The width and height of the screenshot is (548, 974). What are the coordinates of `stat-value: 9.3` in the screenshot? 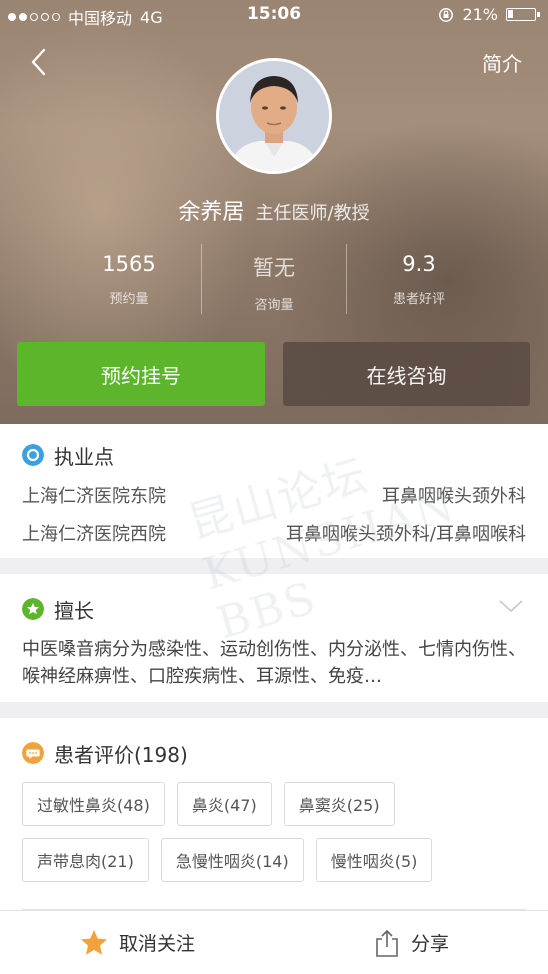 It's located at (419, 264).